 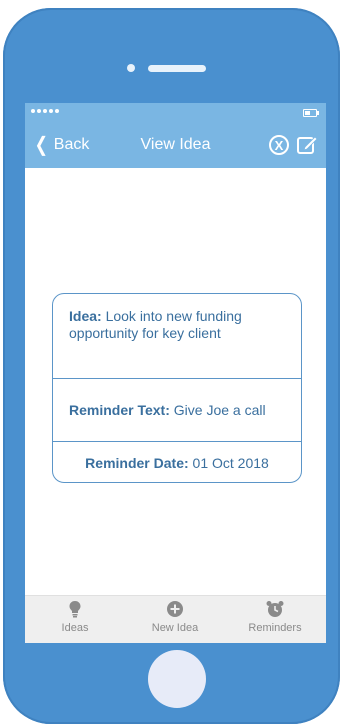 I want to click on tab-reminders-label: Reminders, so click(x=275, y=628).